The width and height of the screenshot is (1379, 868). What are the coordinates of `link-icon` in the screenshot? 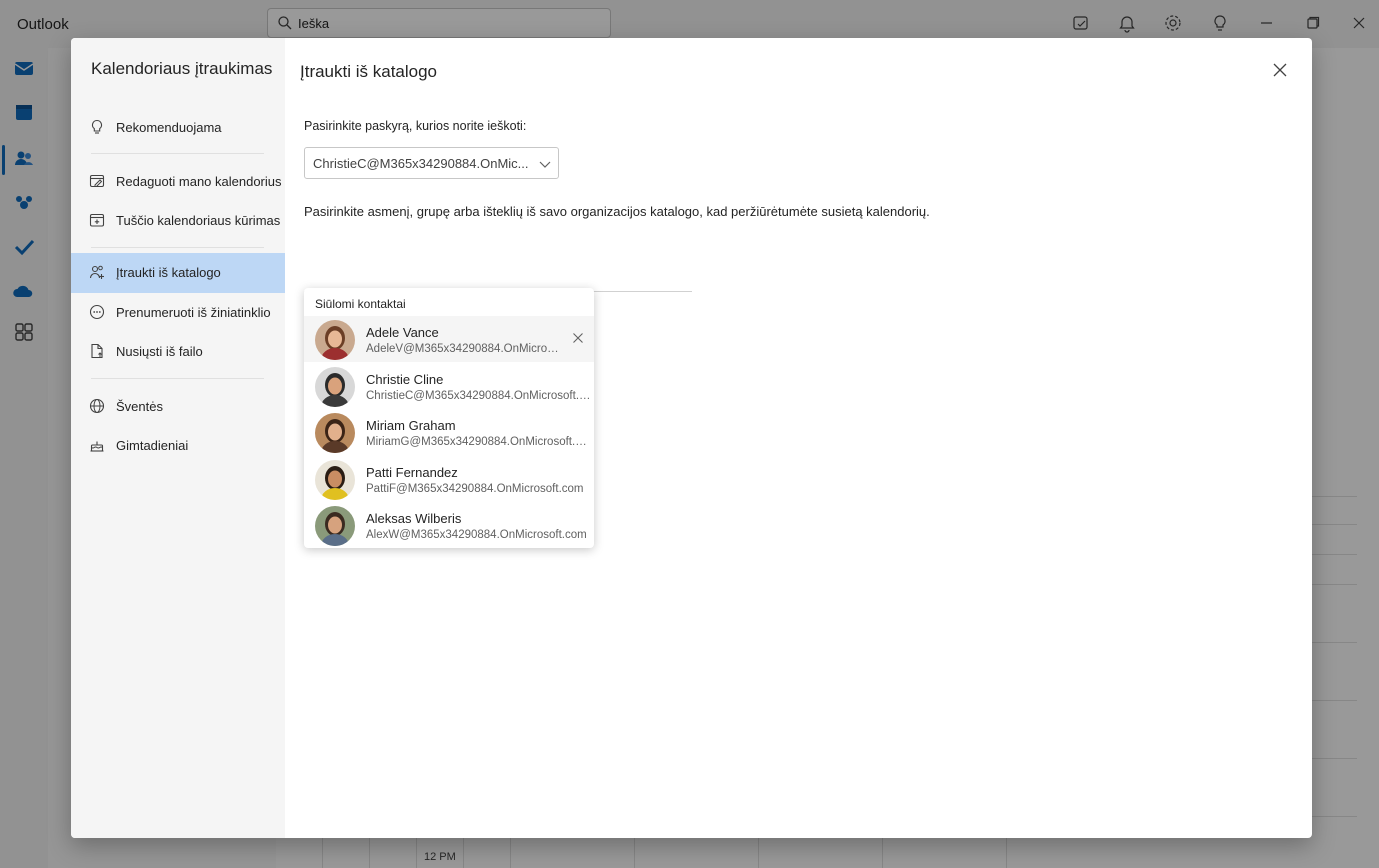 It's located at (97, 312).